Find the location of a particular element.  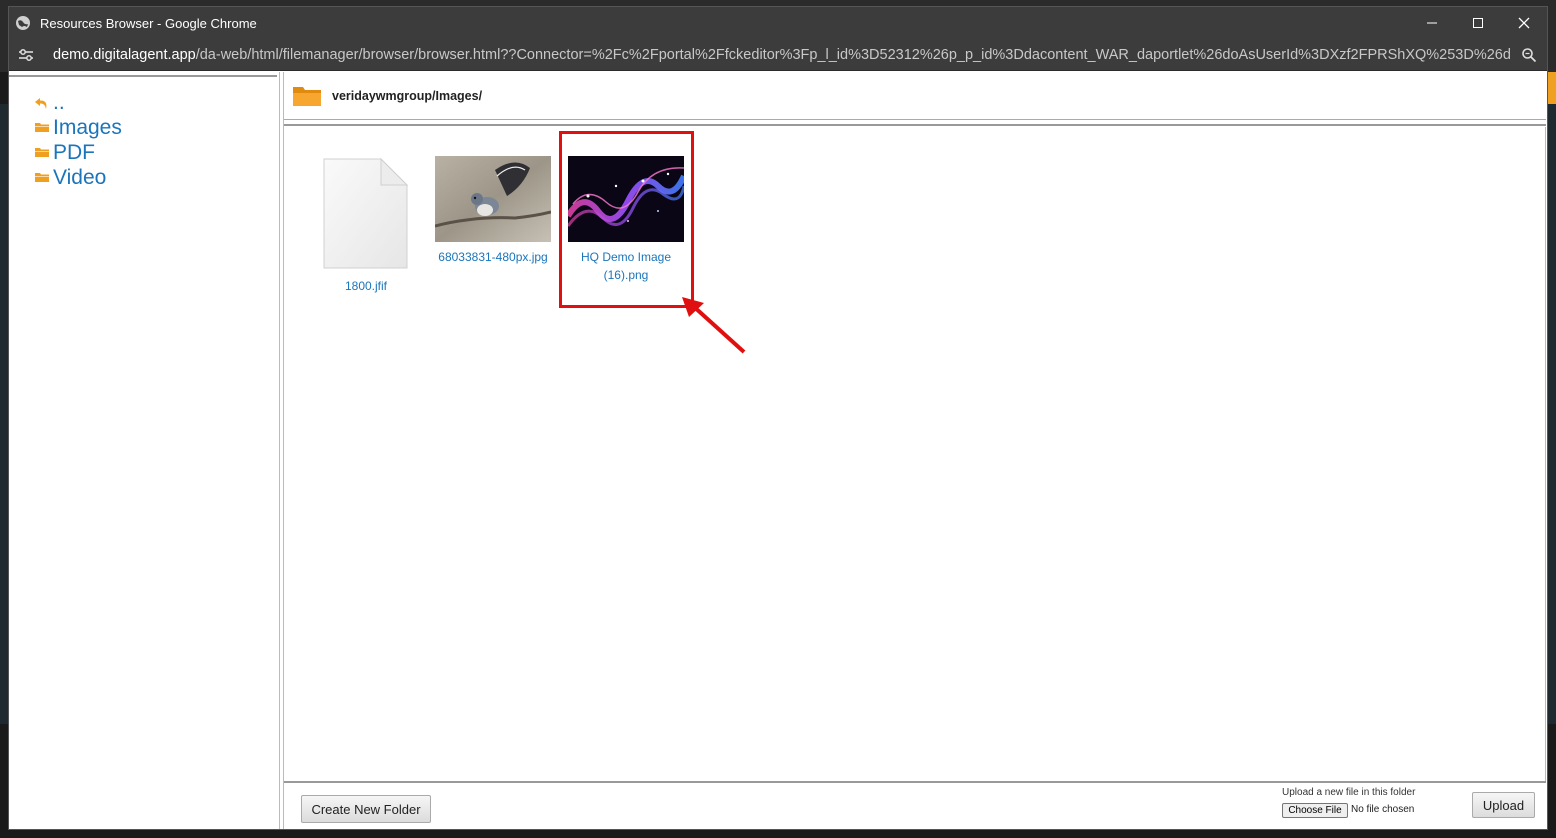

url-host: demo.digitalagent.app is located at coordinates (124, 54).